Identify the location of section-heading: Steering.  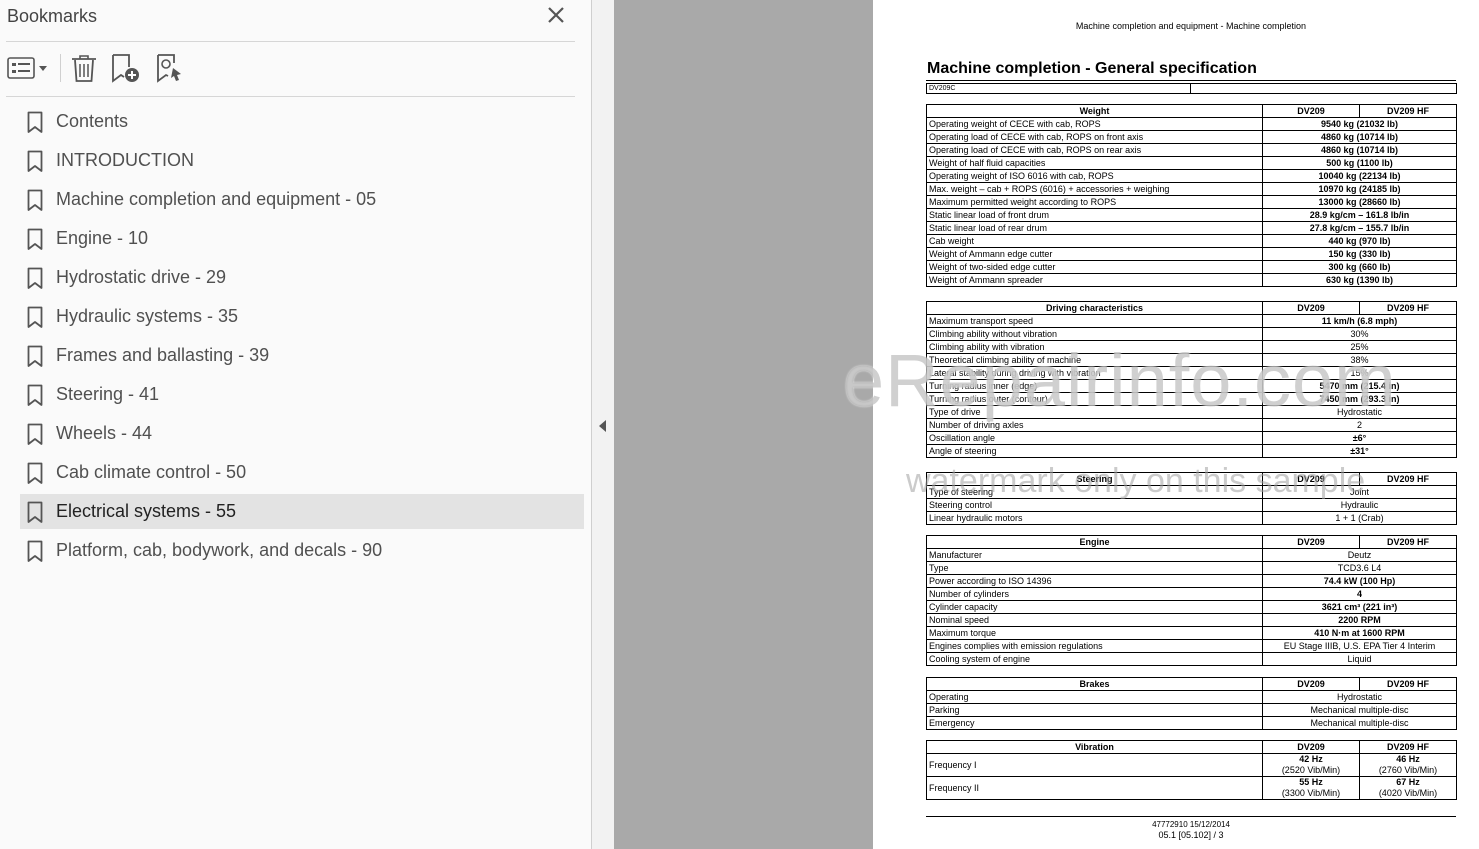
(1094, 479).